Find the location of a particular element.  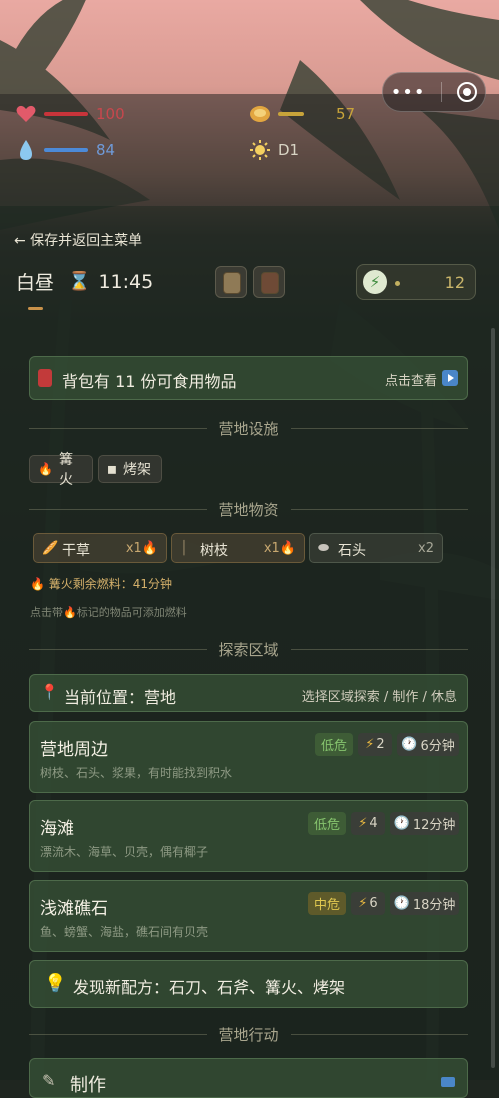

duration-badge: 🕐 6分钟 is located at coordinates (428, 744).